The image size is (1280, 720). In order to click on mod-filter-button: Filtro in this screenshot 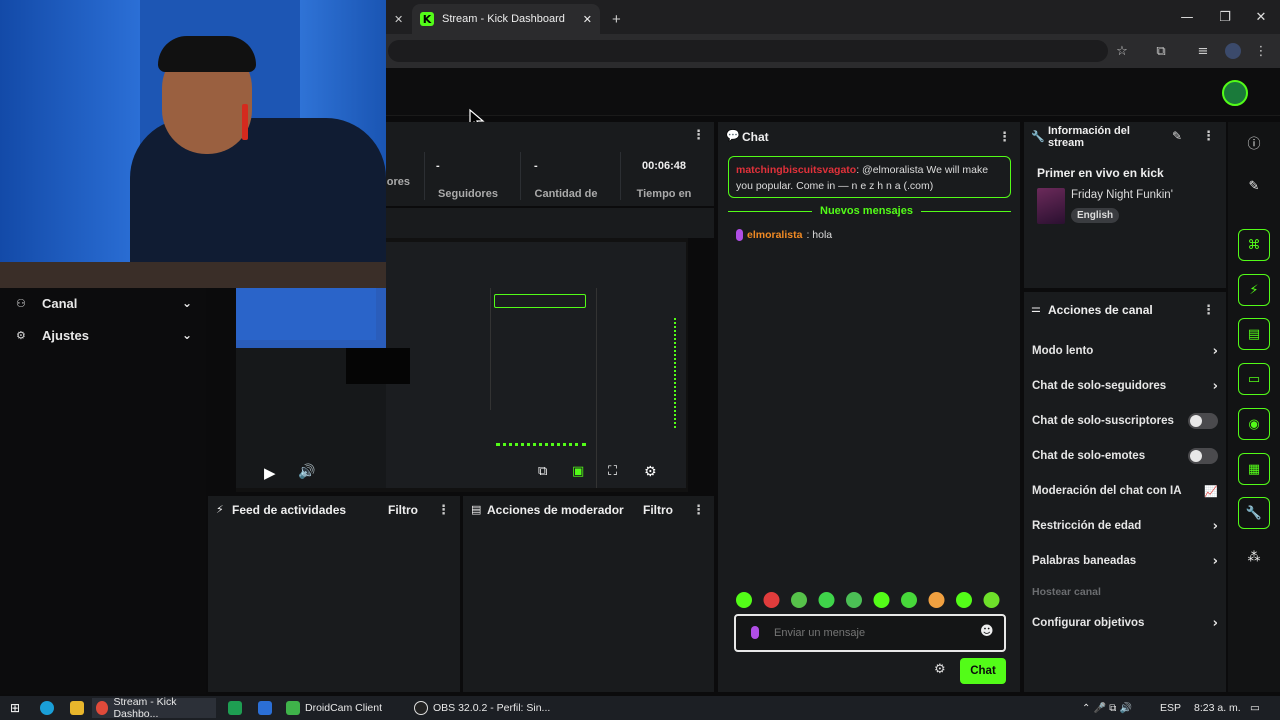, I will do `click(658, 510)`.